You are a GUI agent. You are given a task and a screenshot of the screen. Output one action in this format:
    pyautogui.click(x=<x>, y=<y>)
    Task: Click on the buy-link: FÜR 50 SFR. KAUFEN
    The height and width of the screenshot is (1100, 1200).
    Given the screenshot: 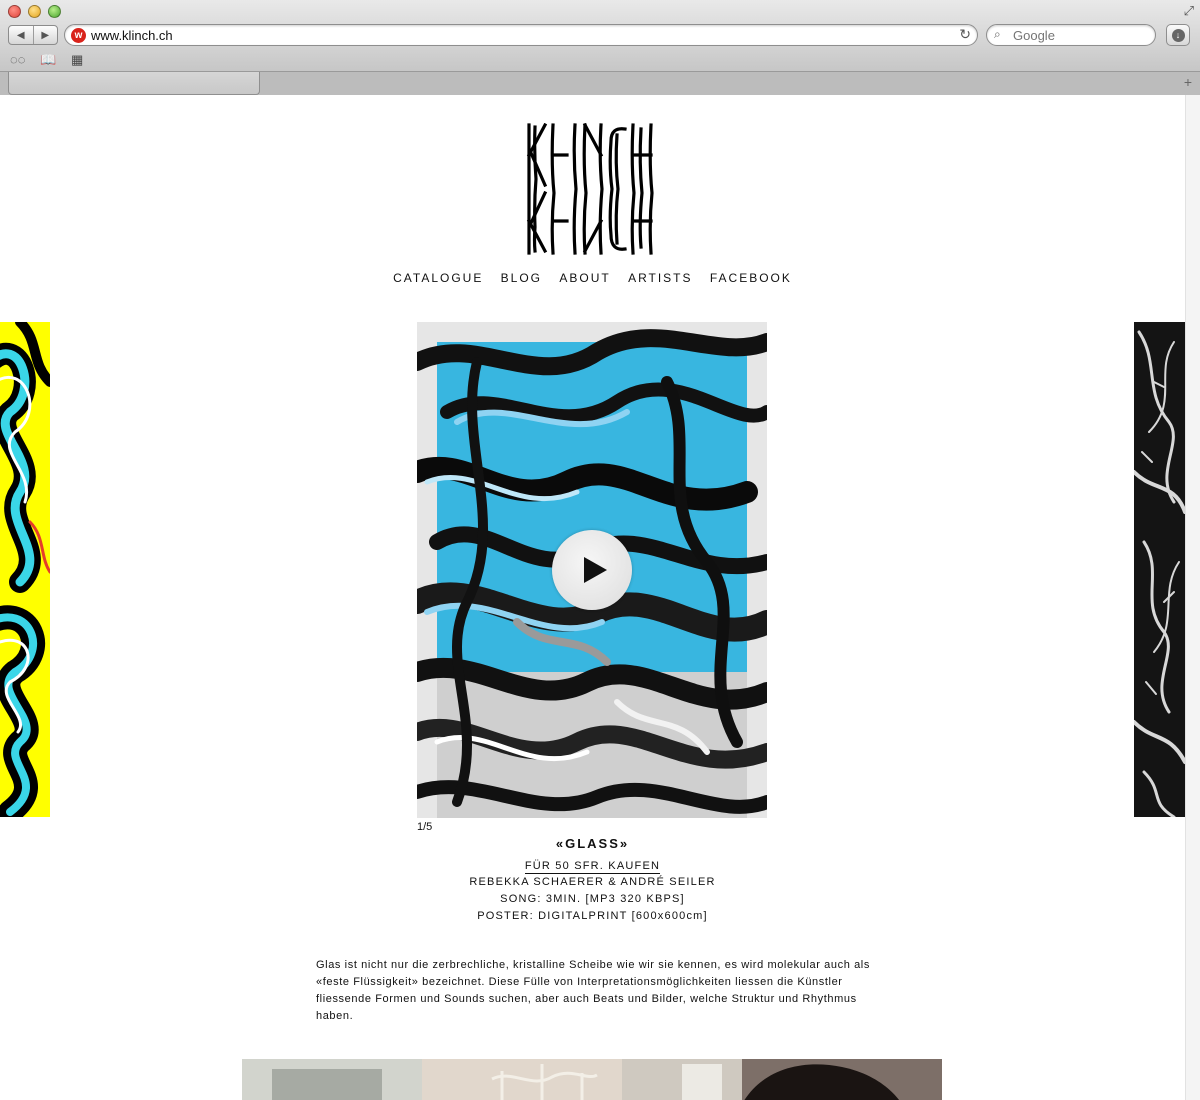 What is the action you would take?
    pyautogui.click(x=592, y=866)
    